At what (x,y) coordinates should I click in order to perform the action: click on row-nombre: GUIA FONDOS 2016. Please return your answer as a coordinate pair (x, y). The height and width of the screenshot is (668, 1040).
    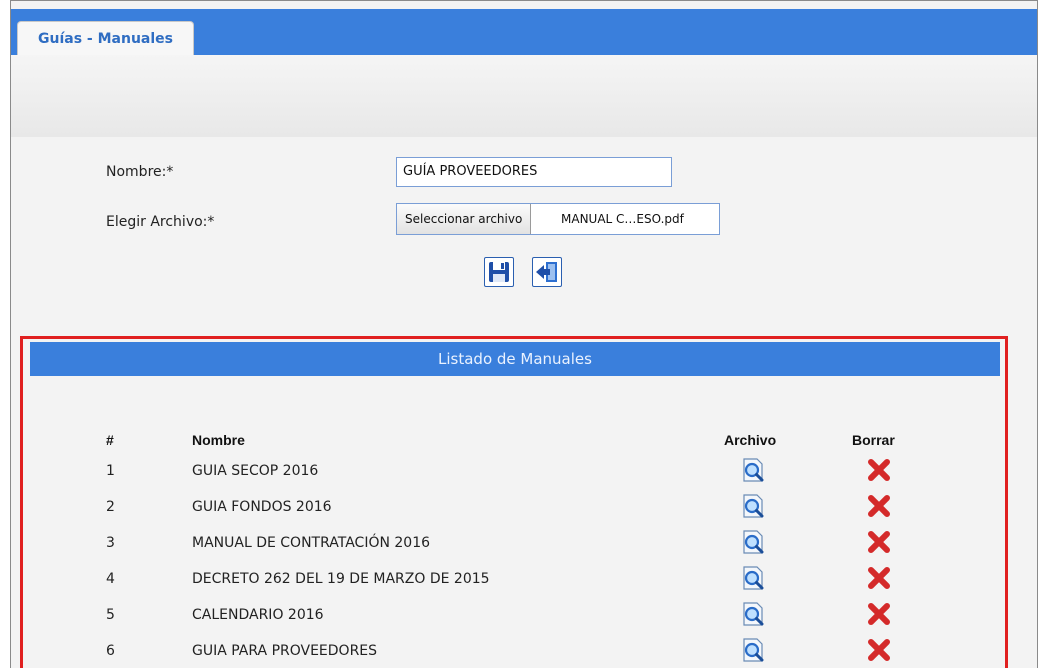
    Looking at the image, I should click on (262, 507).